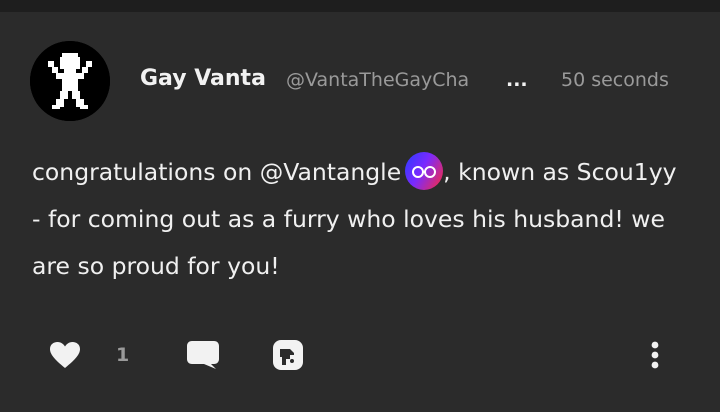 This screenshot has height=412, width=720. What do you see at coordinates (409, 80) in the screenshot?
I see `author-handle: @VantaTheGayCha` at bounding box center [409, 80].